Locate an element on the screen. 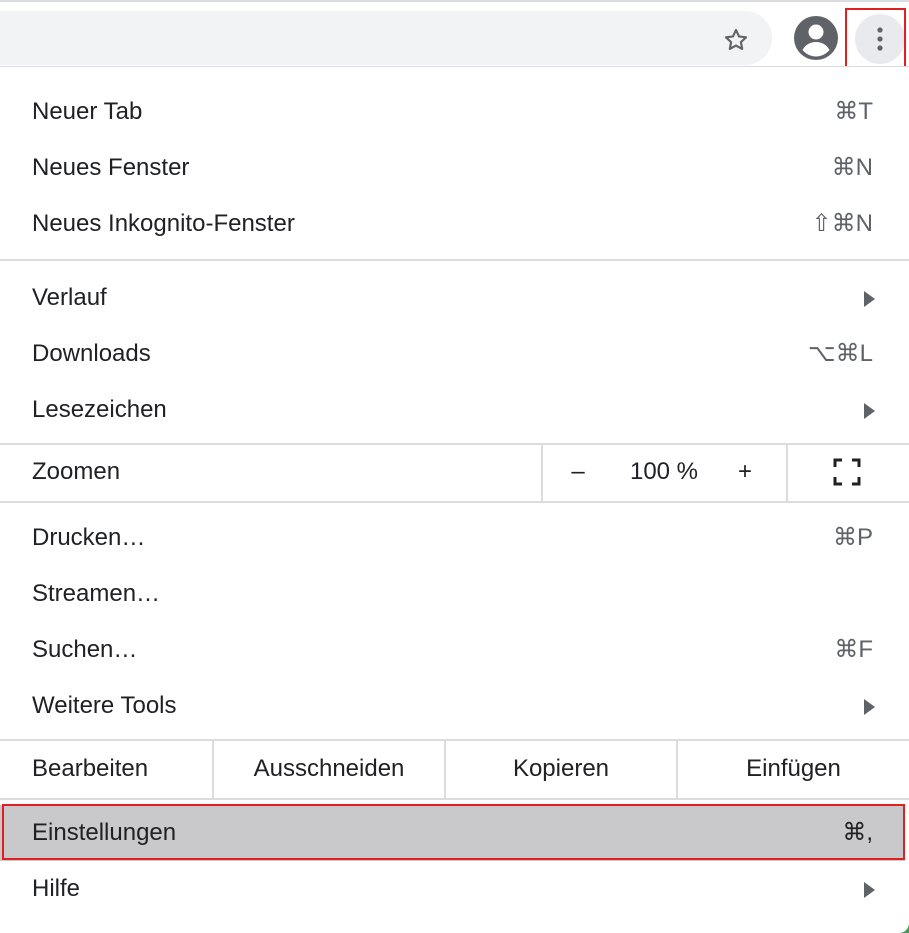  menu-item-bookmarks: Lesezeichen is located at coordinates (454, 410).